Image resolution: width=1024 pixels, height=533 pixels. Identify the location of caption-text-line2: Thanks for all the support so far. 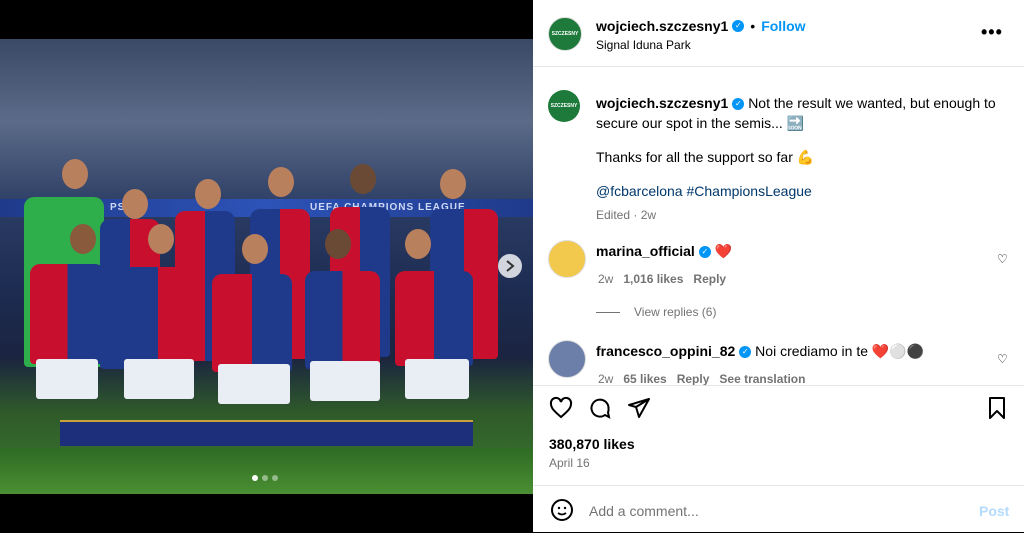
(694, 157).